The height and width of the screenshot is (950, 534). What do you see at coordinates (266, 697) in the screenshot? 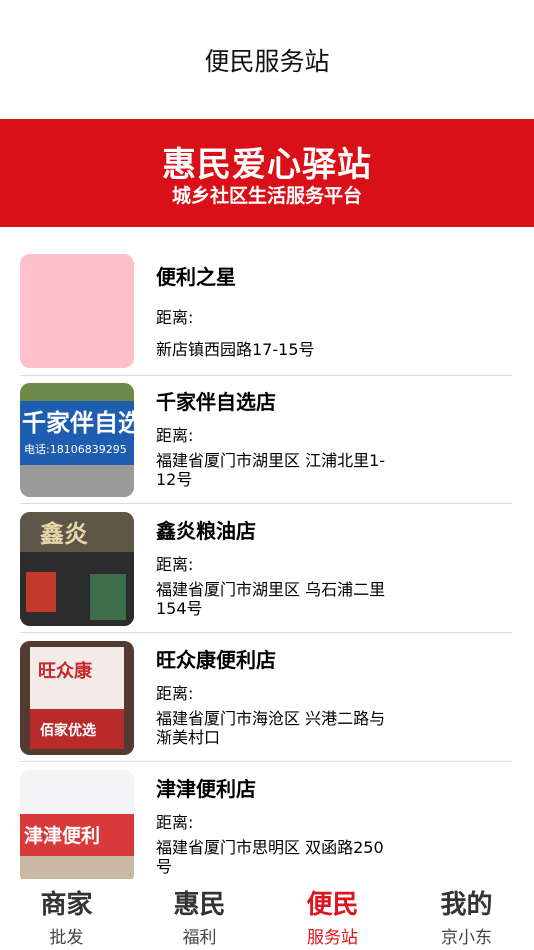
I see `store-item: 旺众康 佰家优选 旺众康便利店 距离: 福建省厦门市海沧区 兴港二路与渐美村口` at bounding box center [266, 697].